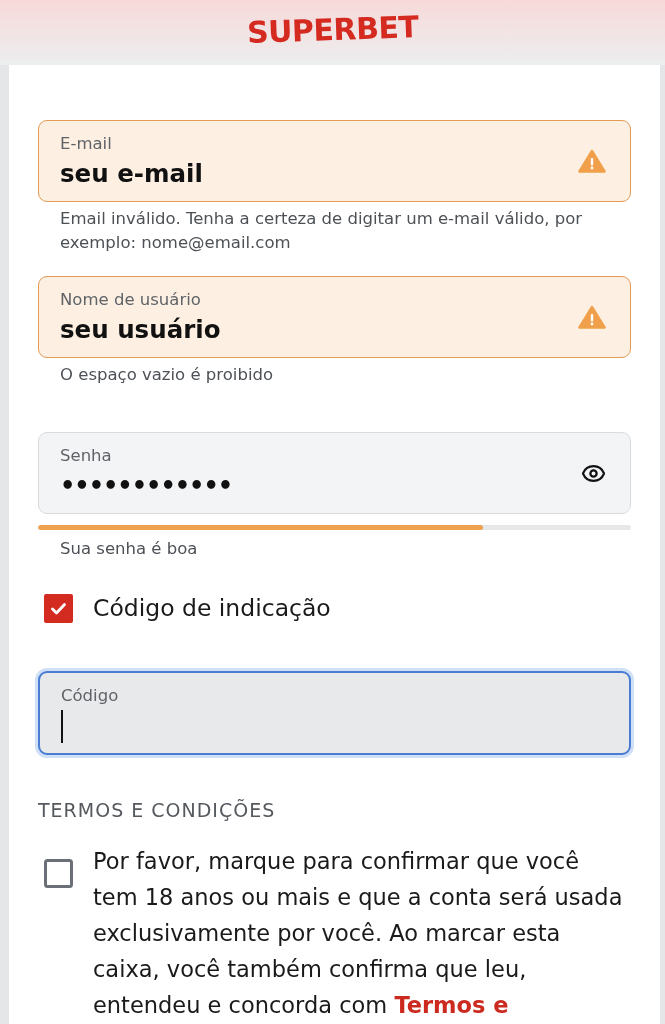 The height and width of the screenshot is (1024, 665). I want to click on terms-link: Termos e, so click(451, 1005).